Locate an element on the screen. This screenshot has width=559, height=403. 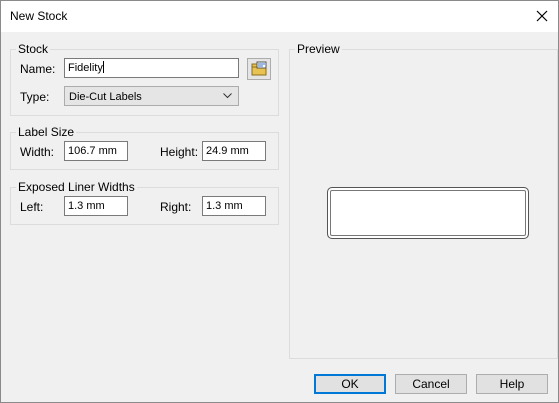
liner-widths-legend: Exposed Liner Widths is located at coordinates (76, 187).